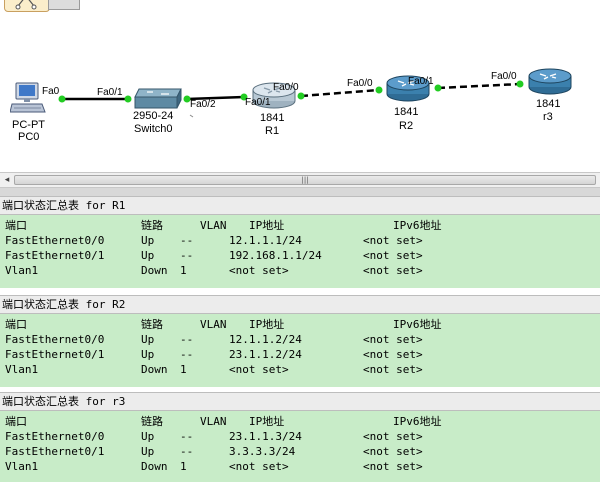  I want to click on links-layer, so click(291, 99).